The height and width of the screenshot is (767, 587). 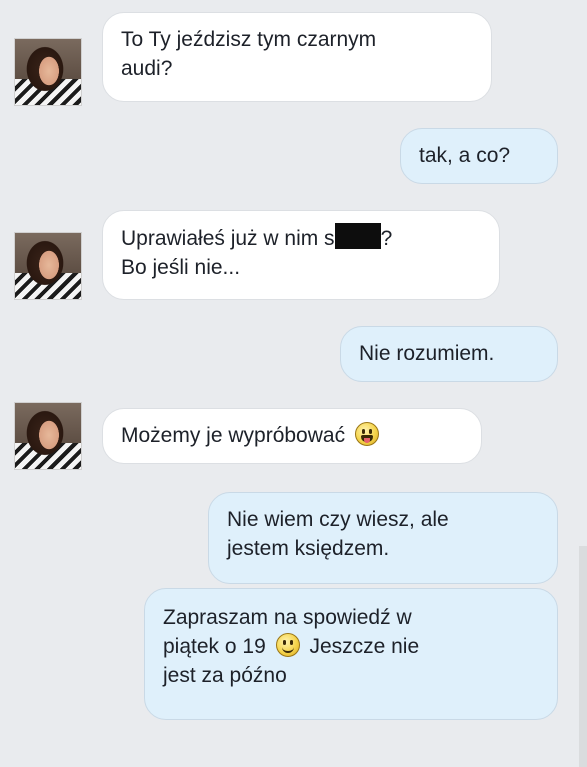 What do you see at coordinates (225, 675) in the screenshot?
I see `message-line: jest za późno` at bounding box center [225, 675].